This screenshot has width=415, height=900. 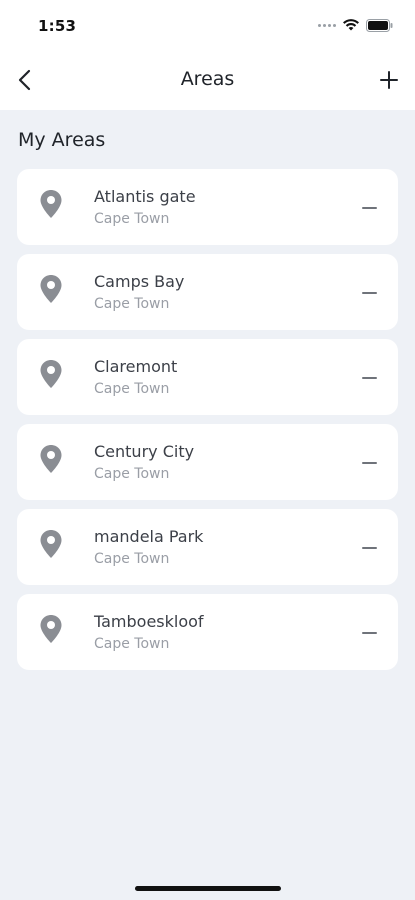 I want to click on home-indicator, so click(x=208, y=888).